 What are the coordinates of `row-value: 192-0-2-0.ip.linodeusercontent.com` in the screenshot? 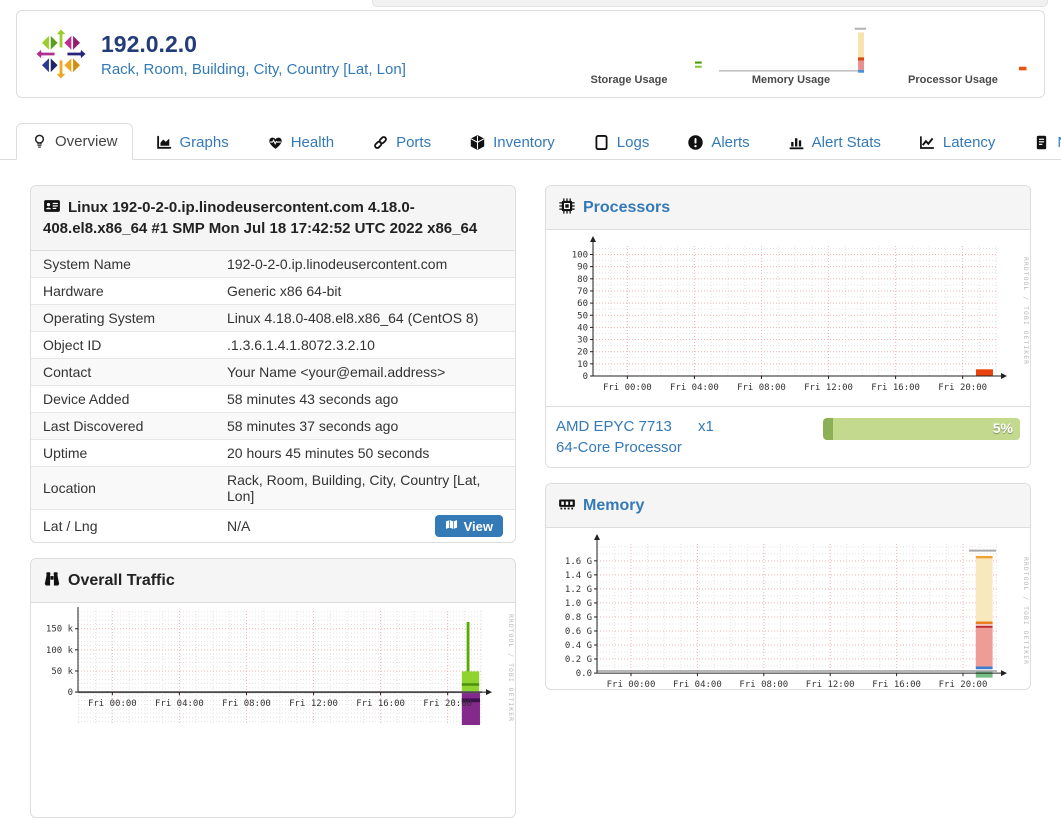 It's located at (337, 264).